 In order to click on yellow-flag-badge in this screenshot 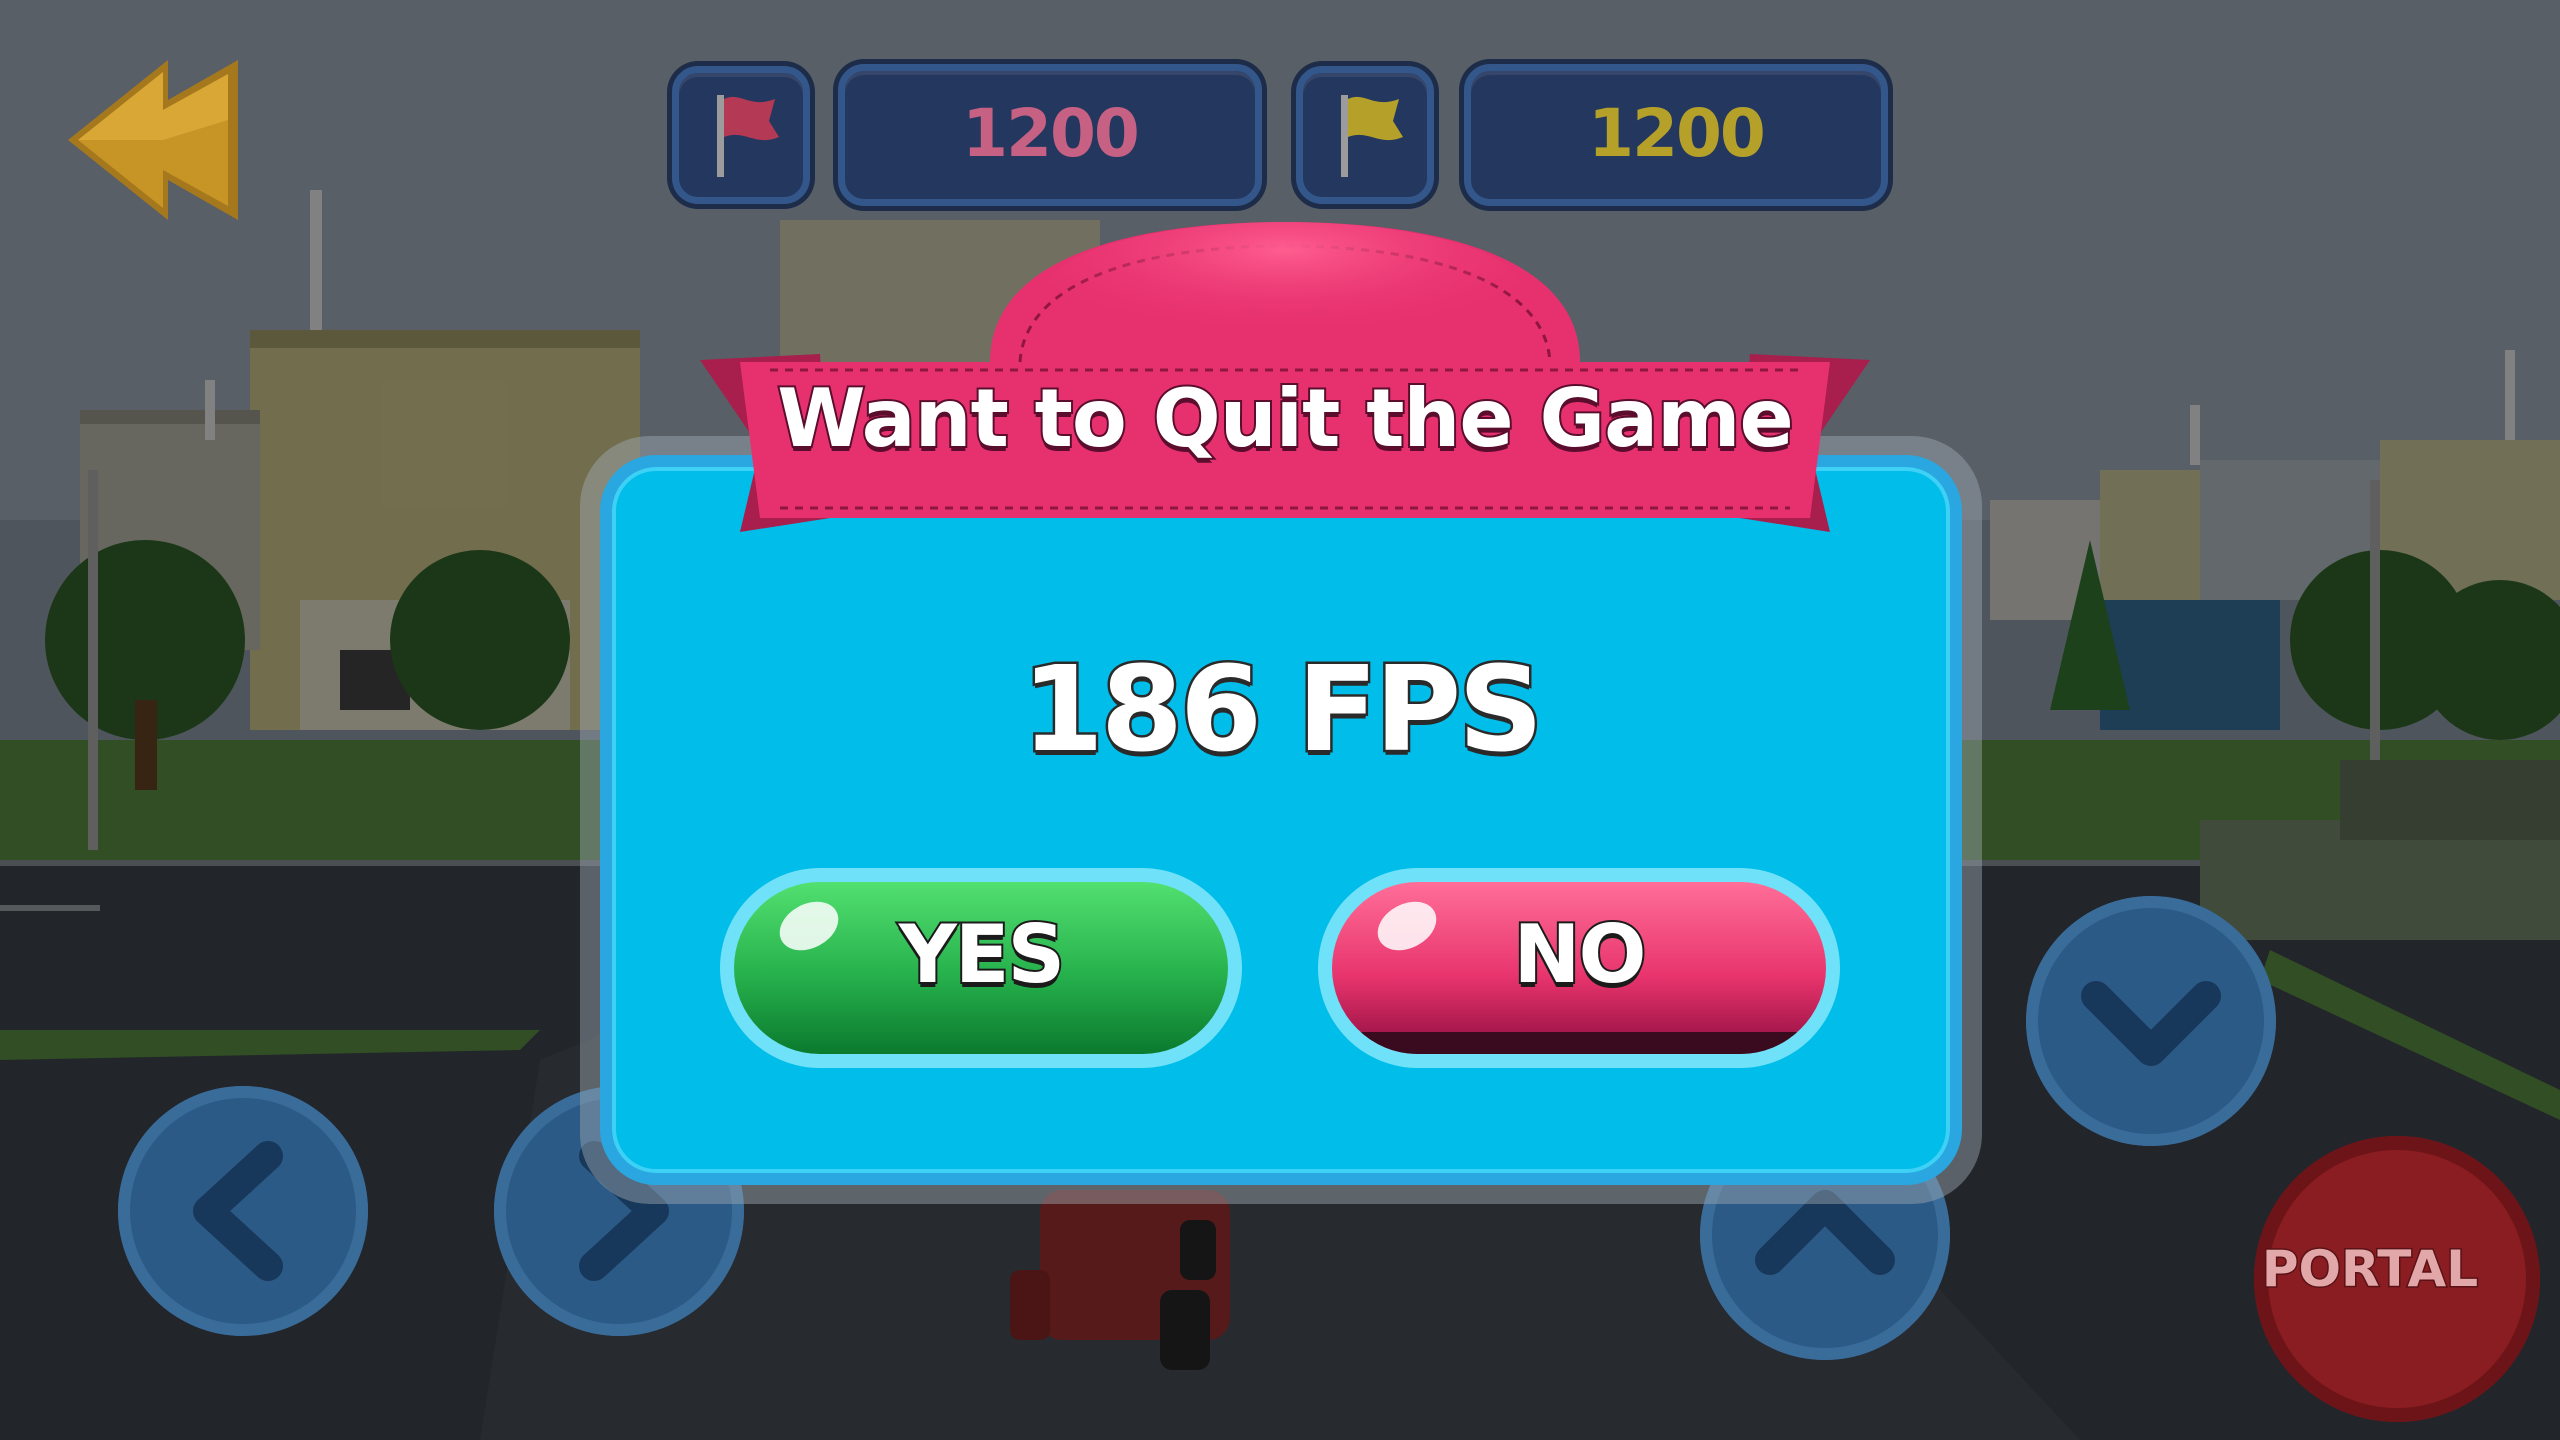, I will do `click(1365, 135)`.